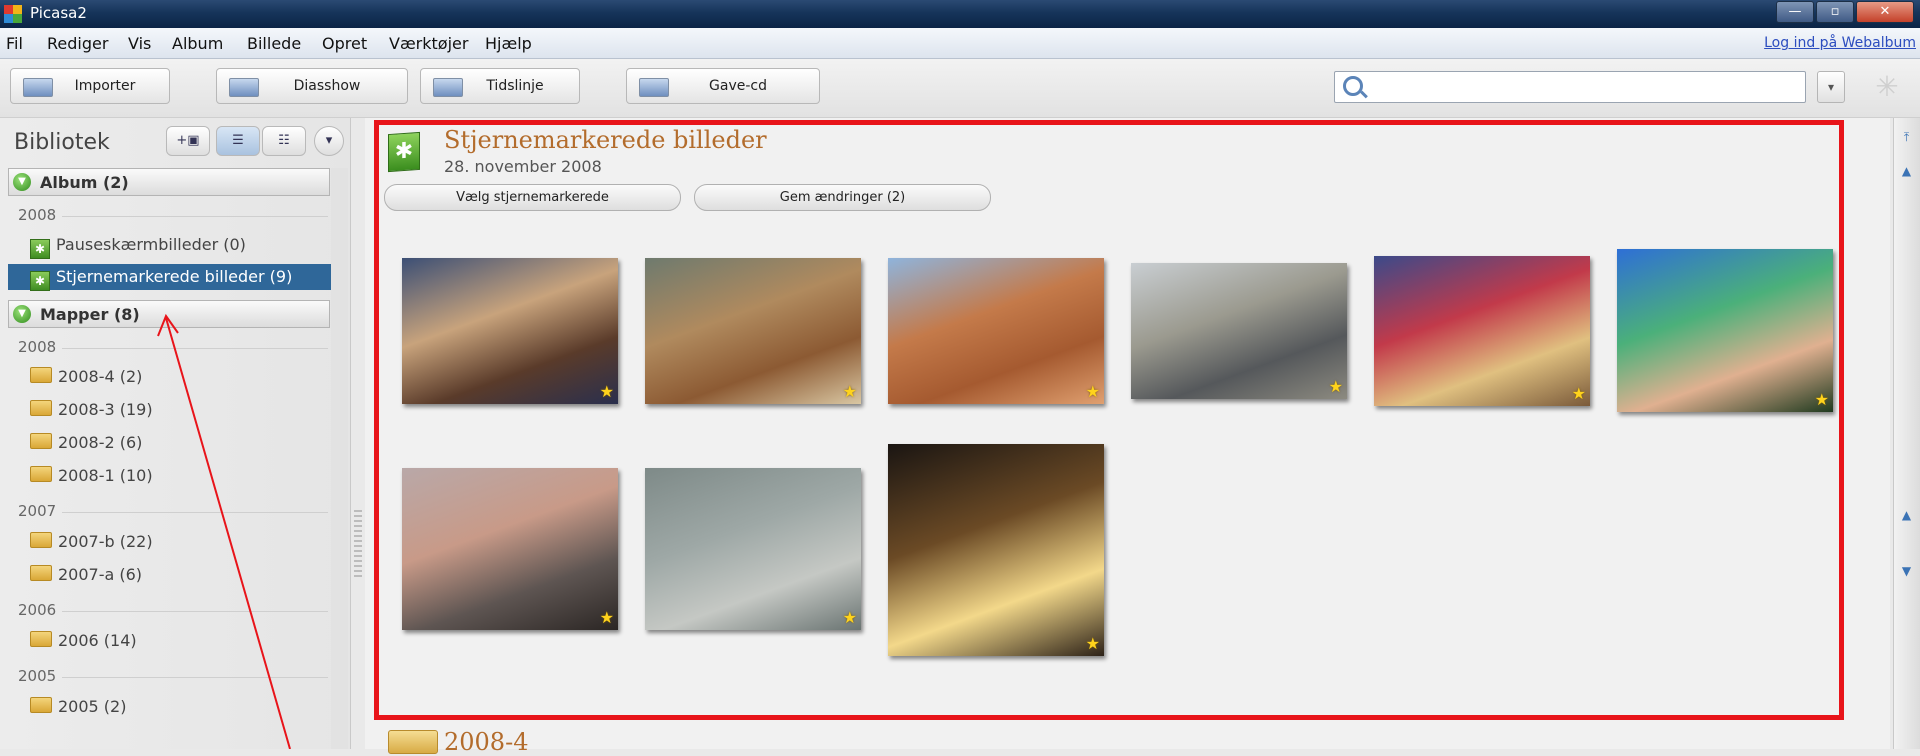 The width and height of the screenshot is (1920, 756). Describe the element at coordinates (37, 511) in the screenshot. I see `folder-year-label: 2007` at that location.